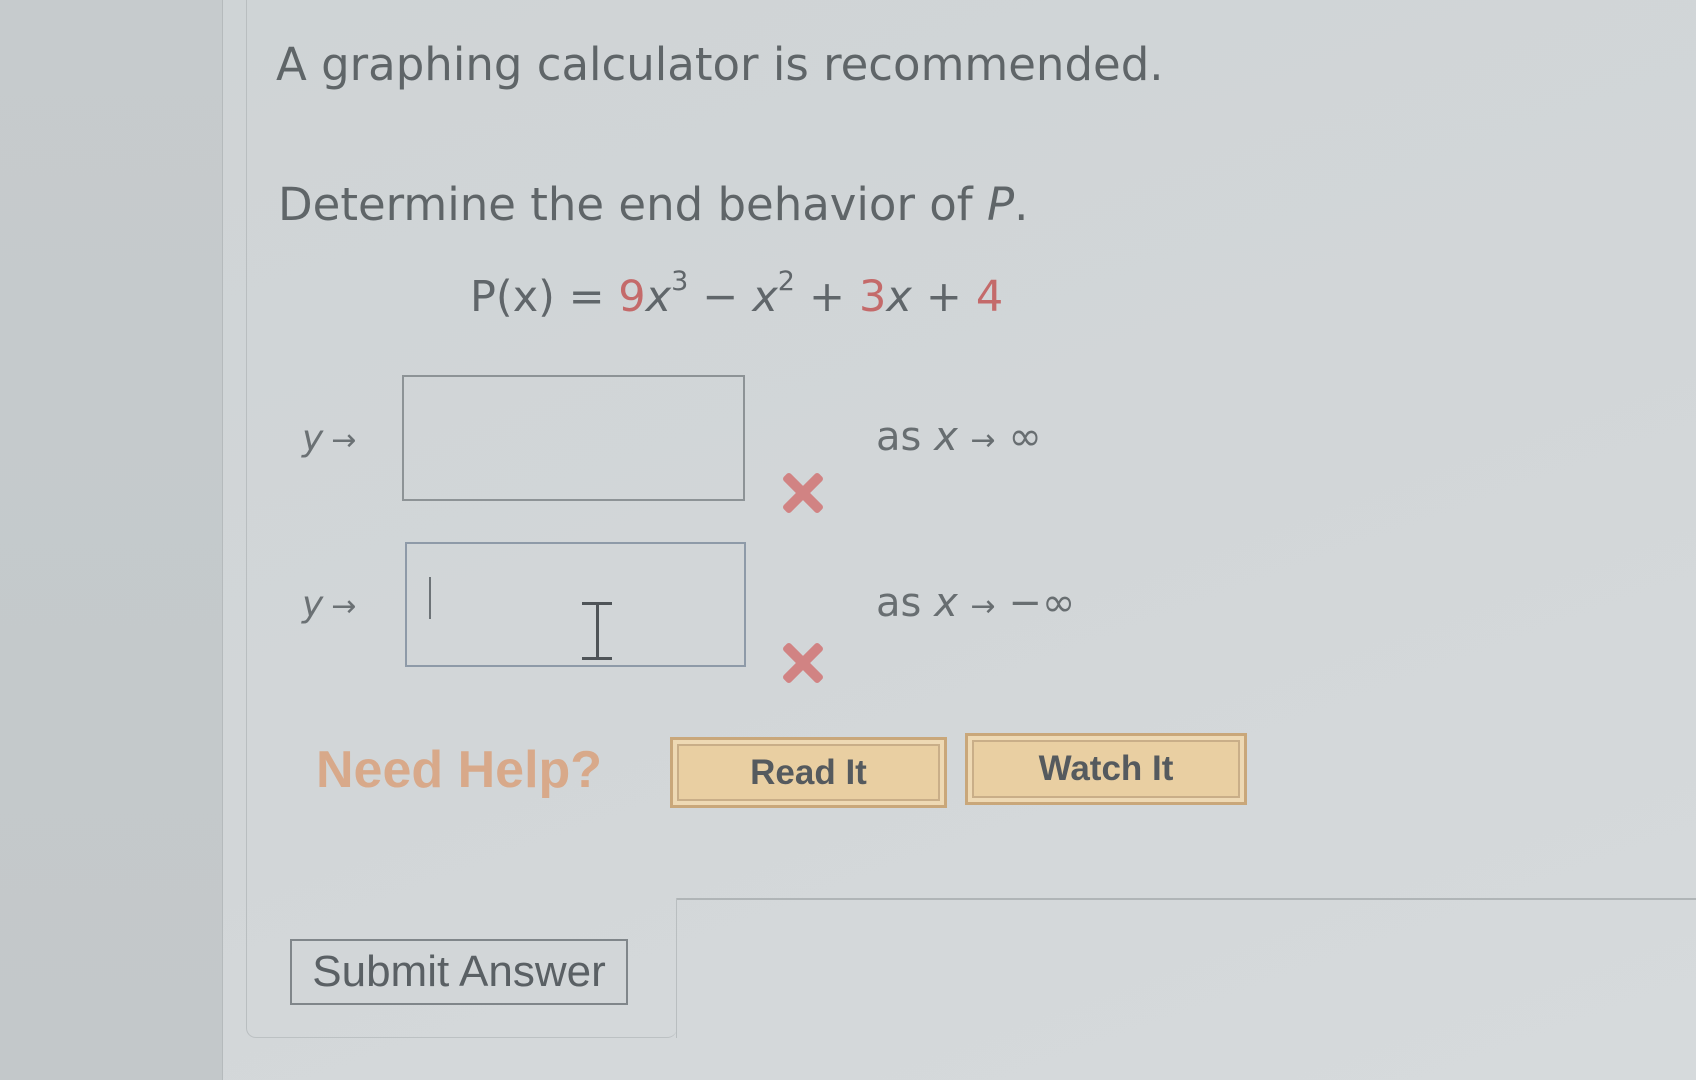  I want to click on answer-input-x-to-infinity, so click(573, 438).